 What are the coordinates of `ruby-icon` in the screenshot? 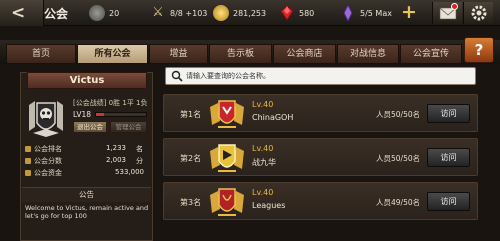 It's located at (287, 13).